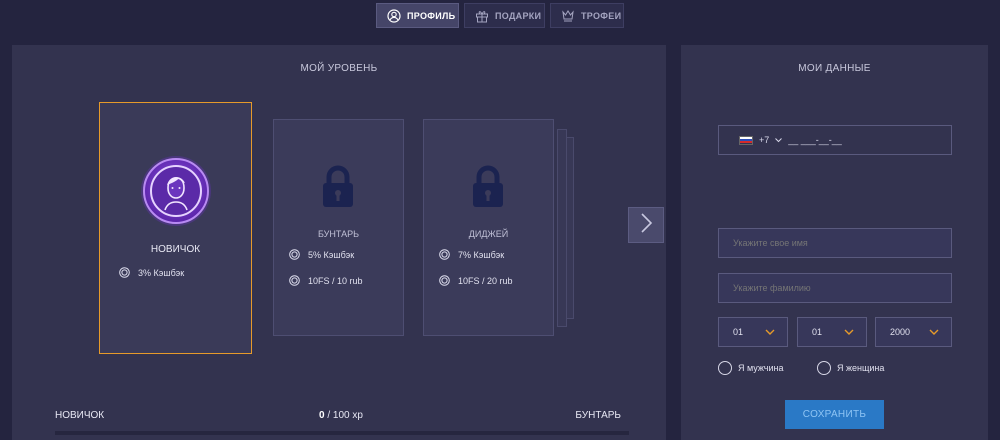  I want to click on tab-trophies: ТРОФЕИ, so click(587, 15).